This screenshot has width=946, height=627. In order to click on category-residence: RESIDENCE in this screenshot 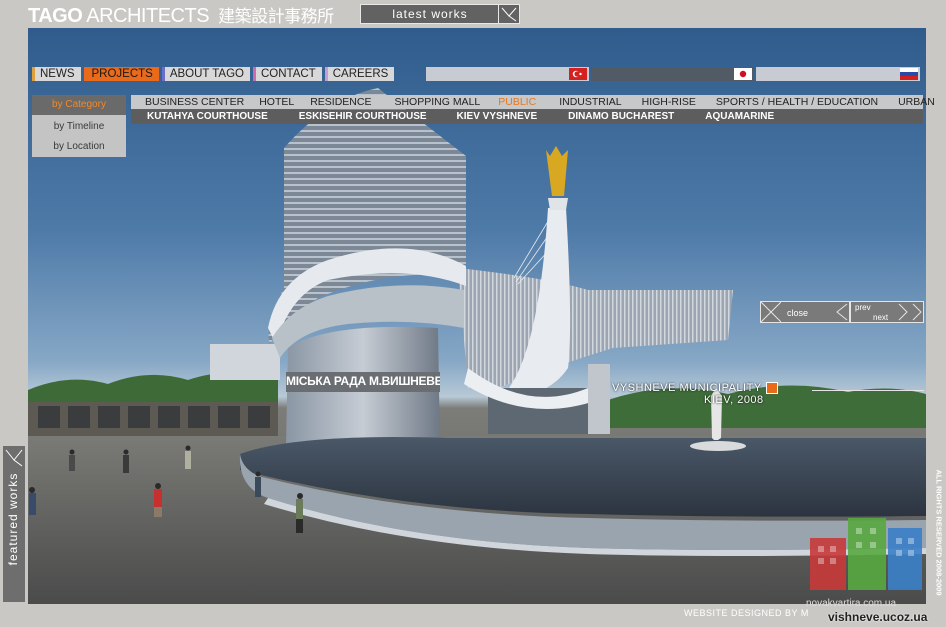, I will do `click(340, 102)`.